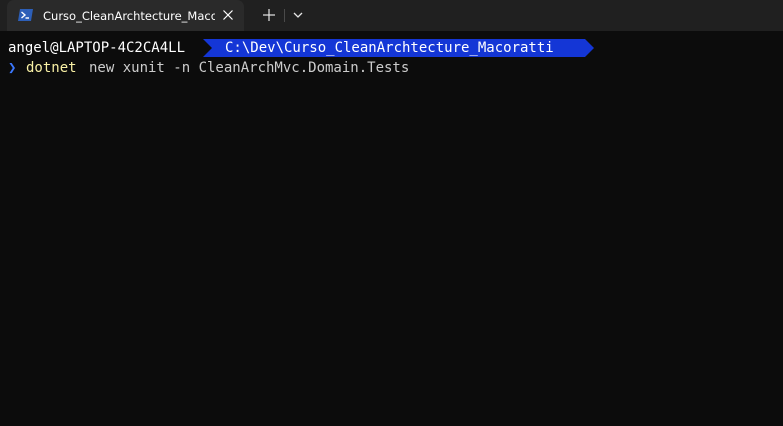 This screenshot has width=783, height=426. What do you see at coordinates (391, 15) in the screenshot?
I see `tab-bar: Curso_CleanArchtecture_Macoratti` at bounding box center [391, 15].